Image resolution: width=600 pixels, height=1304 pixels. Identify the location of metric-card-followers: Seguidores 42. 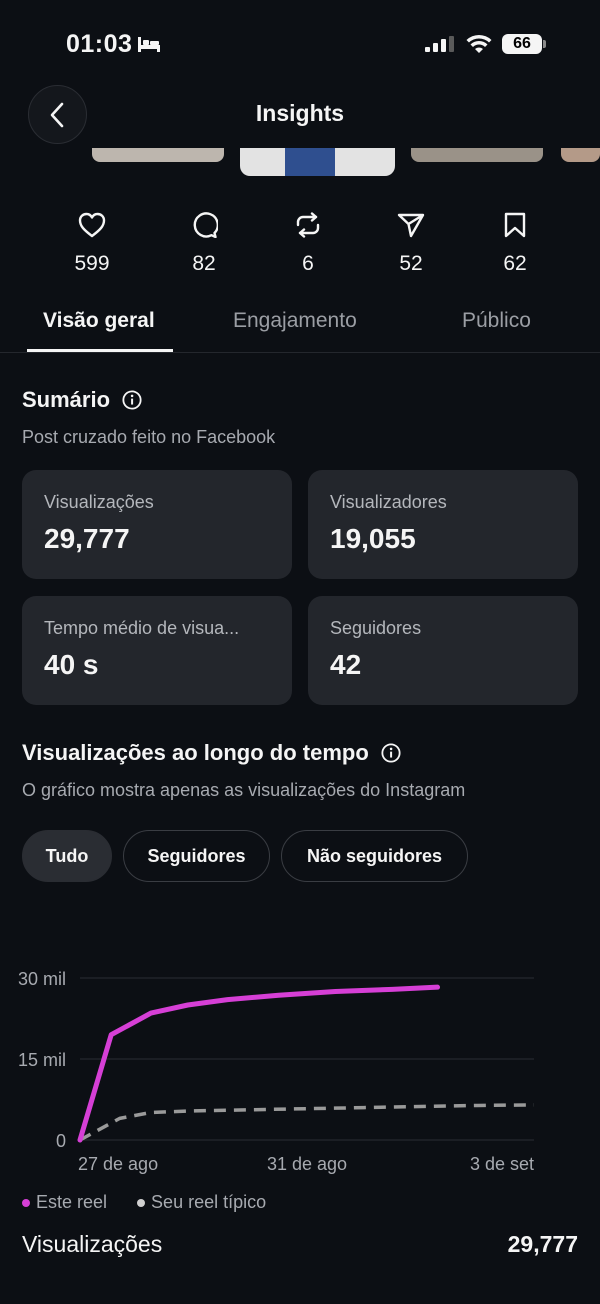
(443, 650).